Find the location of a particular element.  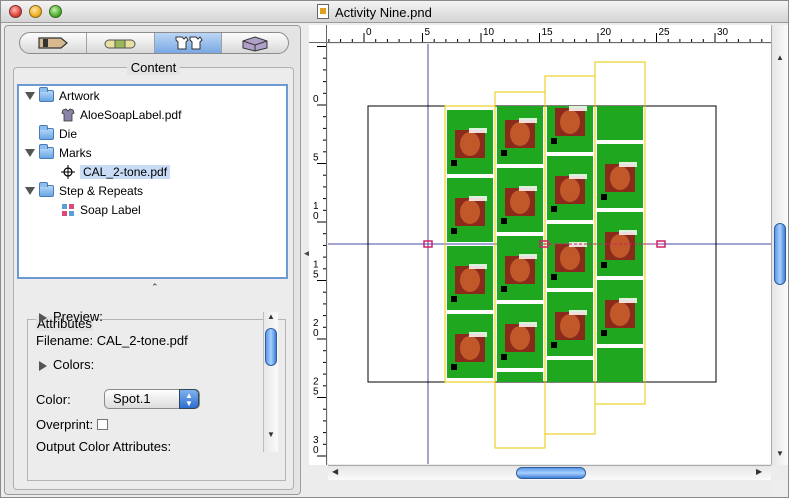

scroll-right-arrow-icon: ▶ is located at coordinates (759, 471).